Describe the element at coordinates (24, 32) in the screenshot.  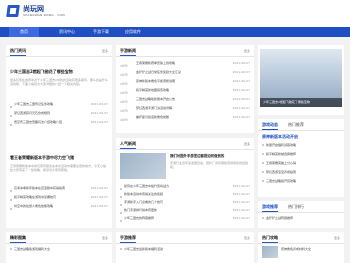
I see `nav-home: 首页` at that location.